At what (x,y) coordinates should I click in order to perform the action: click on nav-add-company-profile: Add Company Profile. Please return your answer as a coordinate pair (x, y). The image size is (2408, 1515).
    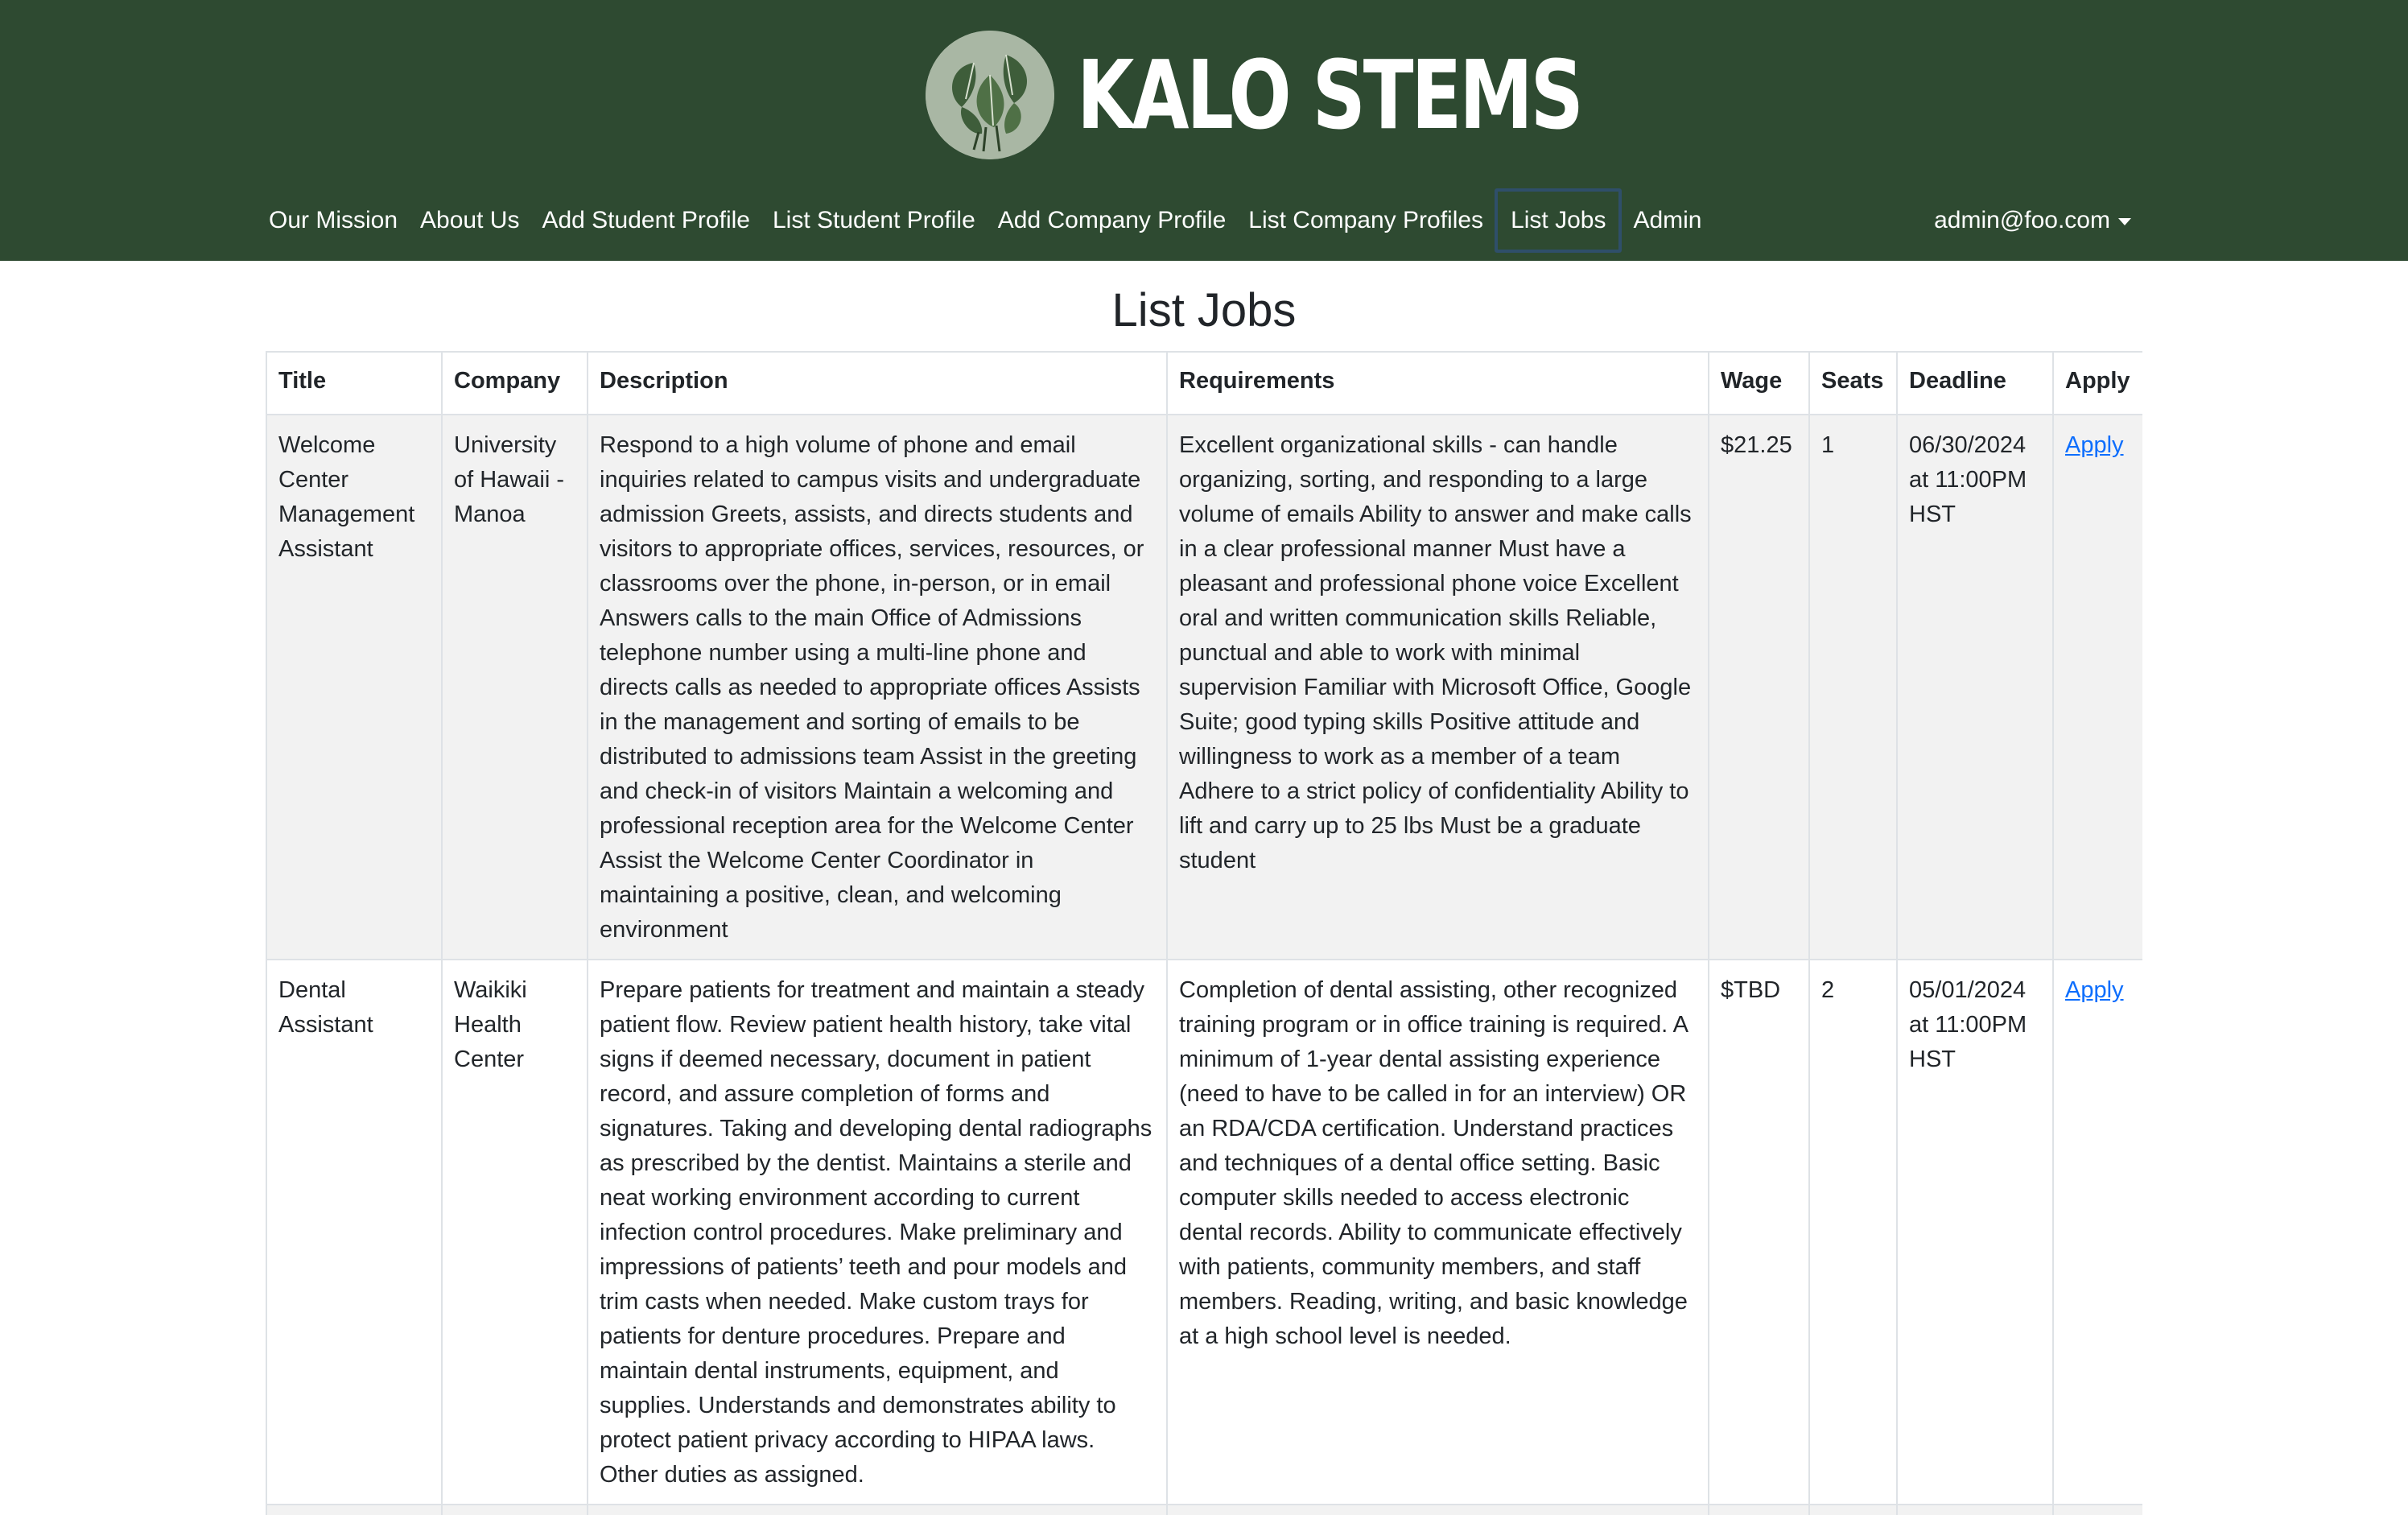
    Looking at the image, I should click on (1112, 220).